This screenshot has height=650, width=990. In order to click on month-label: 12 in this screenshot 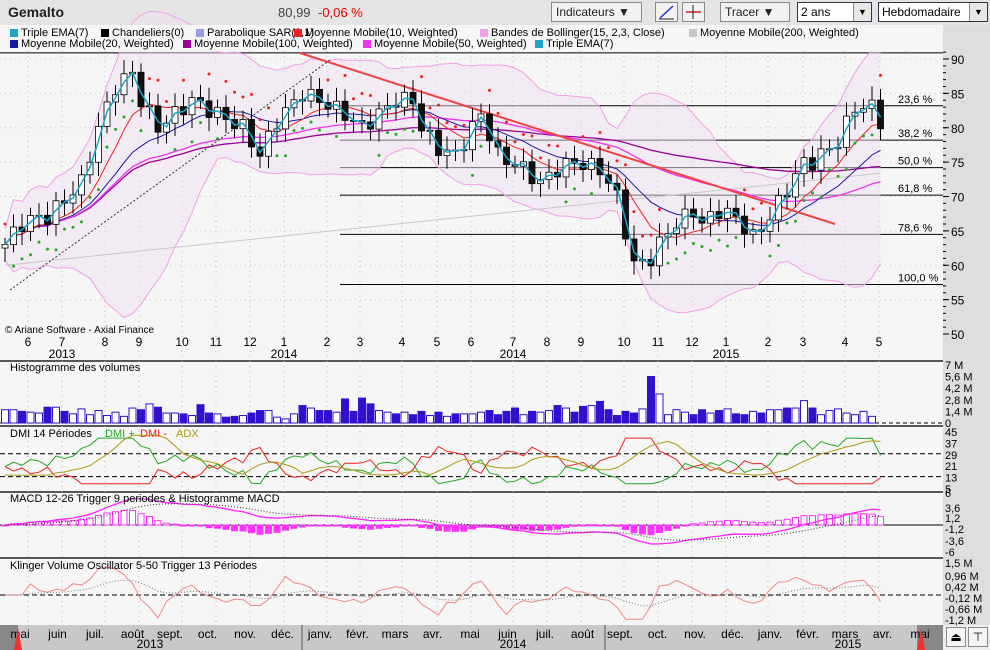, I will do `click(250, 342)`.